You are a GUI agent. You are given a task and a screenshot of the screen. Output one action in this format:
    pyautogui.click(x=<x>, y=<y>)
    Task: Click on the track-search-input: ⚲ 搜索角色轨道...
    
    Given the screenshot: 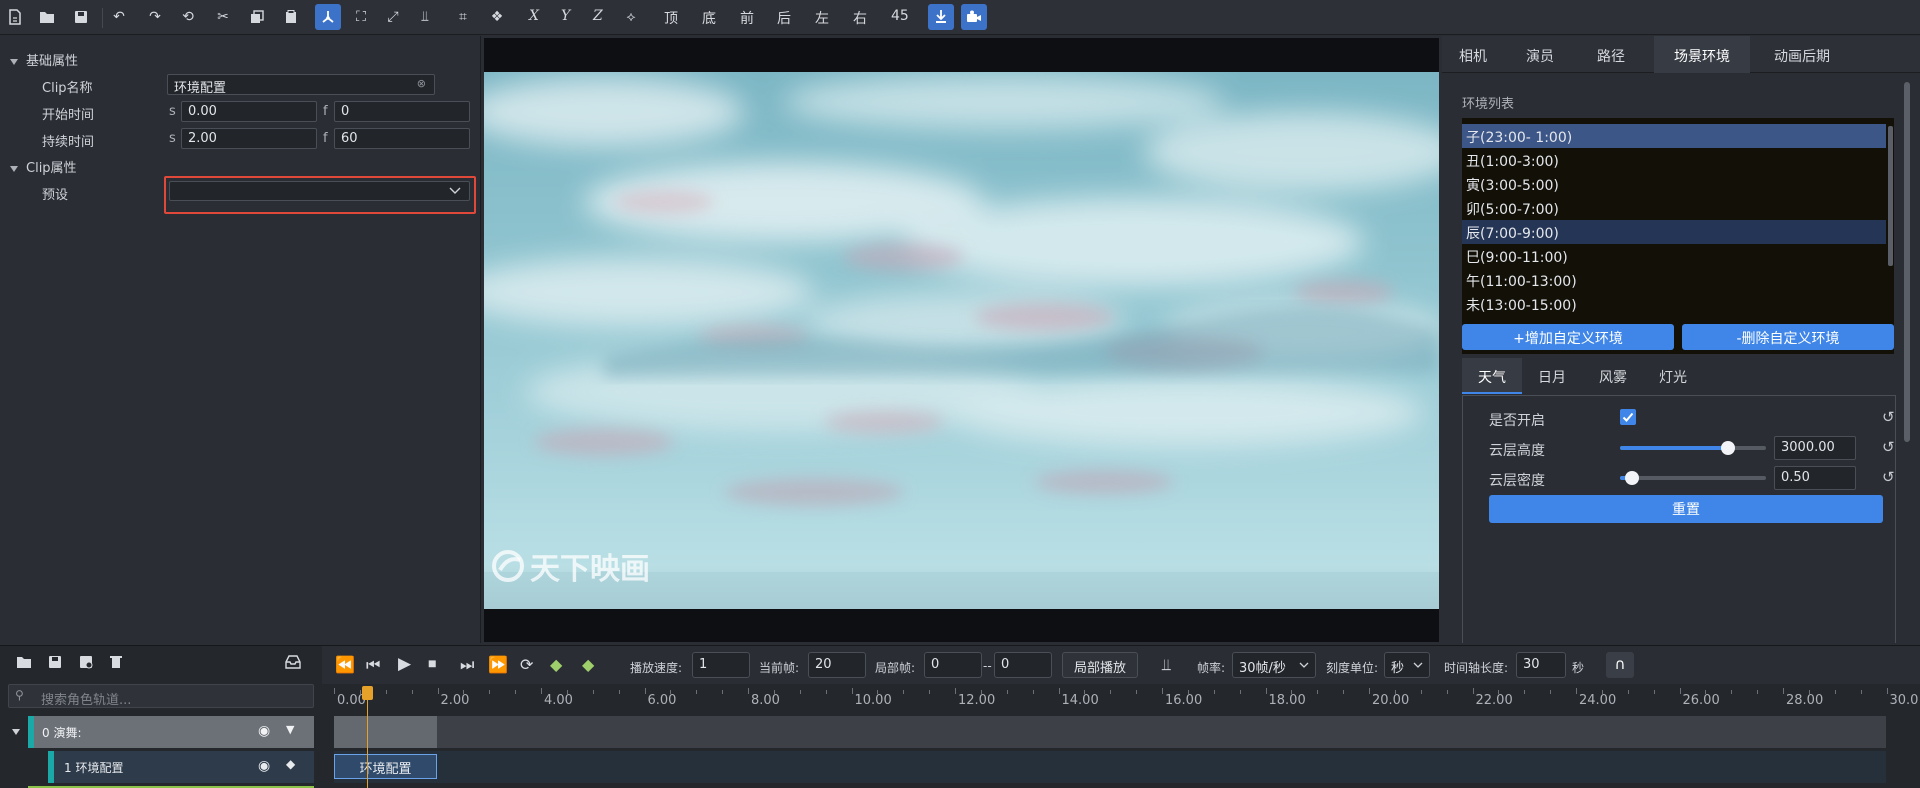 What is the action you would take?
    pyautogui.click(x=161, y=696)
    